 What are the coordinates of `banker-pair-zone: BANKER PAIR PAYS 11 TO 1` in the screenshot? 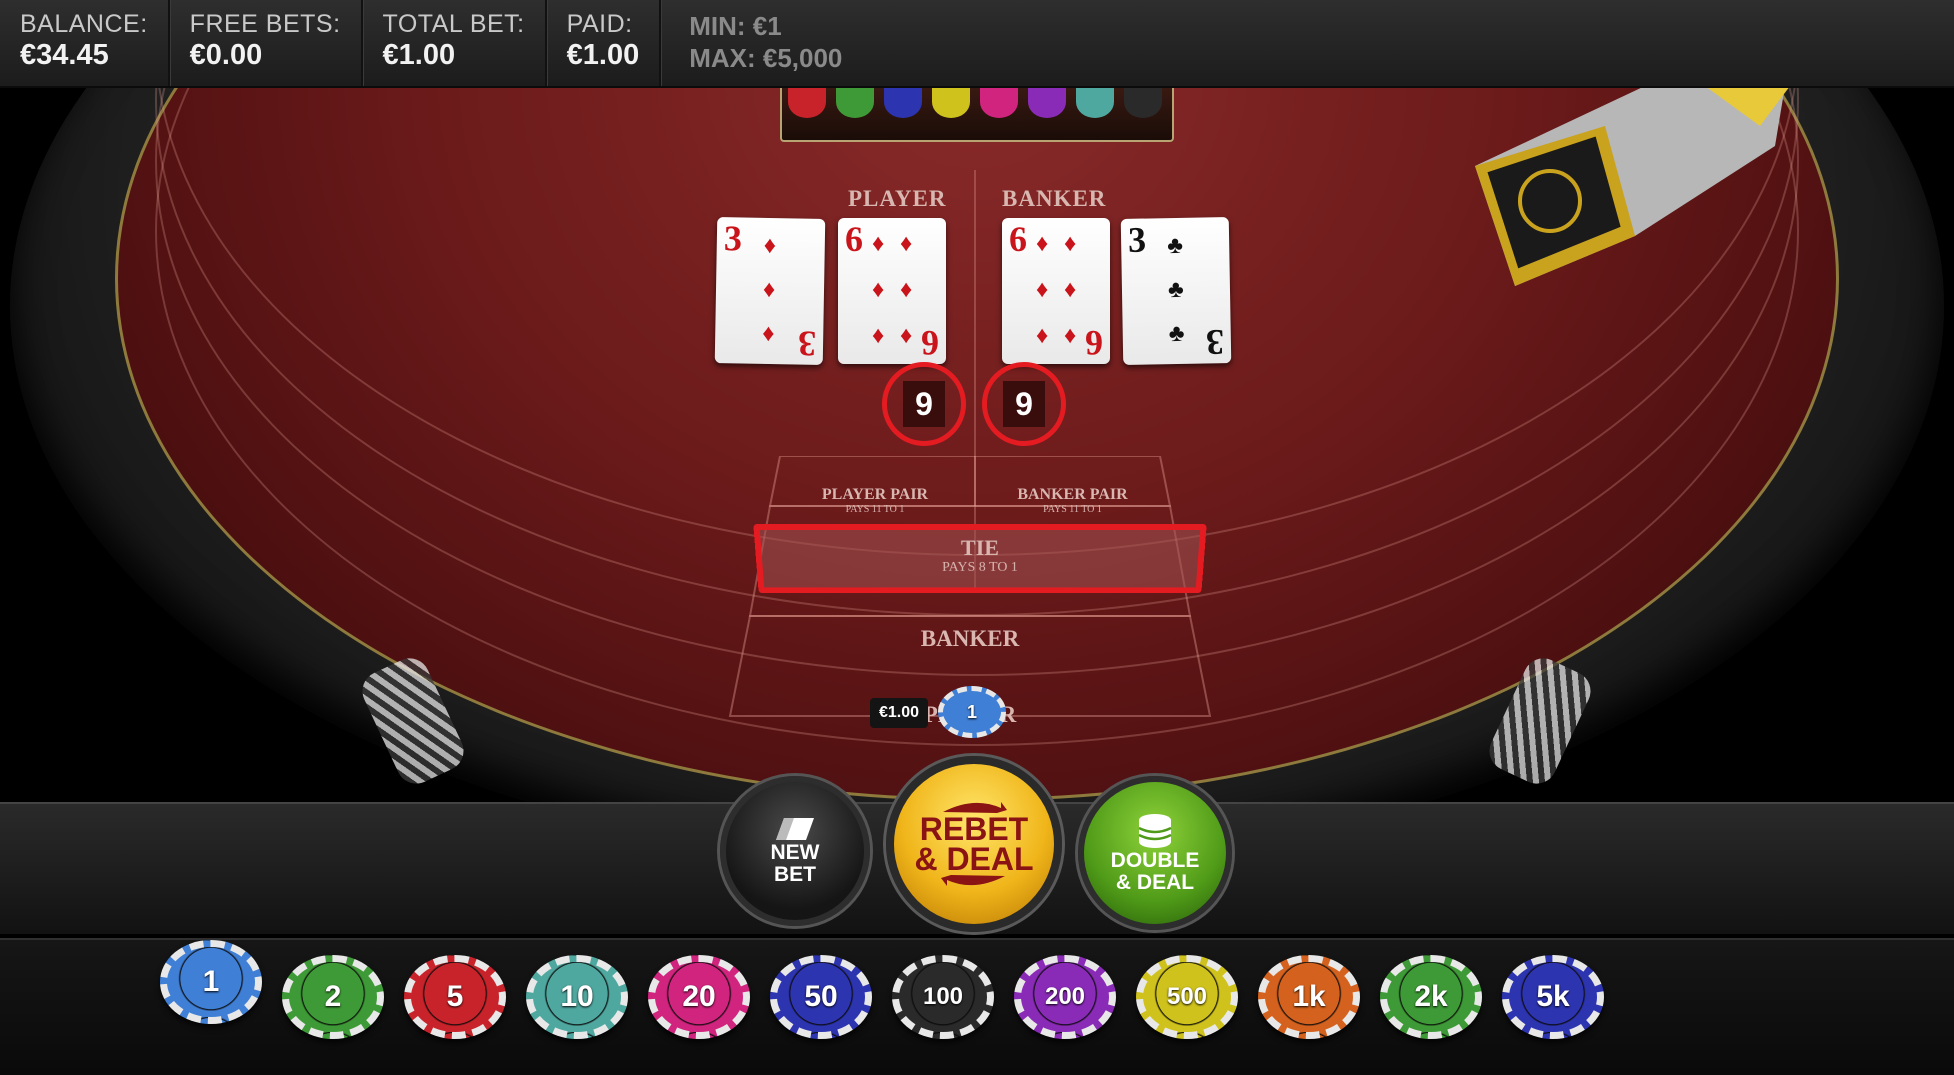 It's located at (1072, 500).